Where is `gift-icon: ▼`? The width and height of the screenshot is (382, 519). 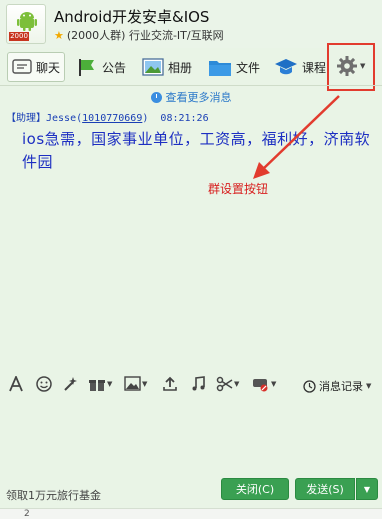 gift-icon: ▼ is located at coordinates (100, 384).